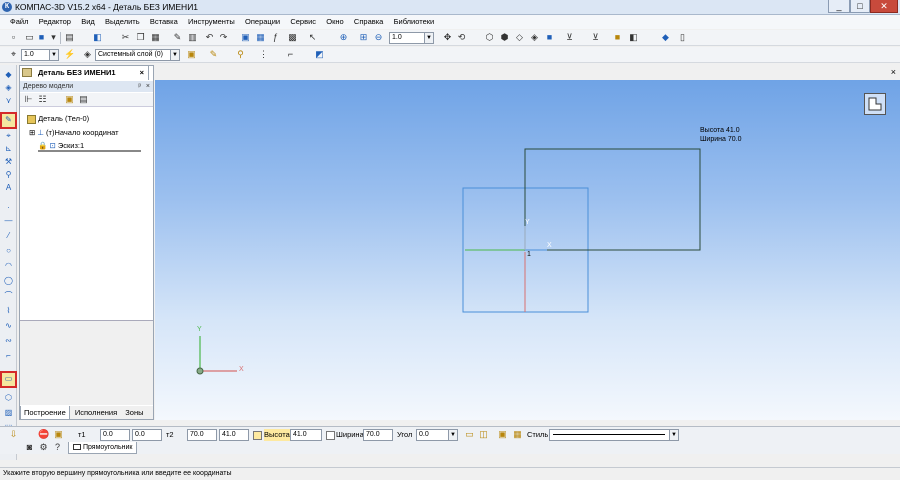  What do you see at coordinates (155, 37) in the screenshot?
I see `paste-icon: ▦` at bounding box center [155, 37].